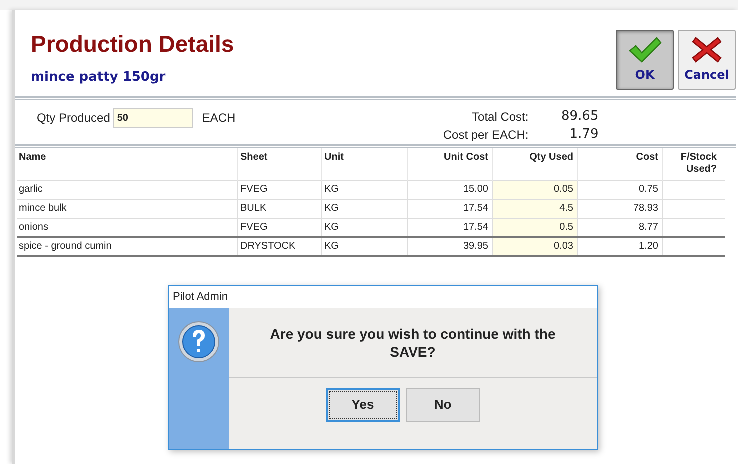 The width and height of the screenshot is (738, 464). What do you see at coordinates (153, 118) in the screenshot?
I see `qty-field: 50` at bounding box center [153, 118].